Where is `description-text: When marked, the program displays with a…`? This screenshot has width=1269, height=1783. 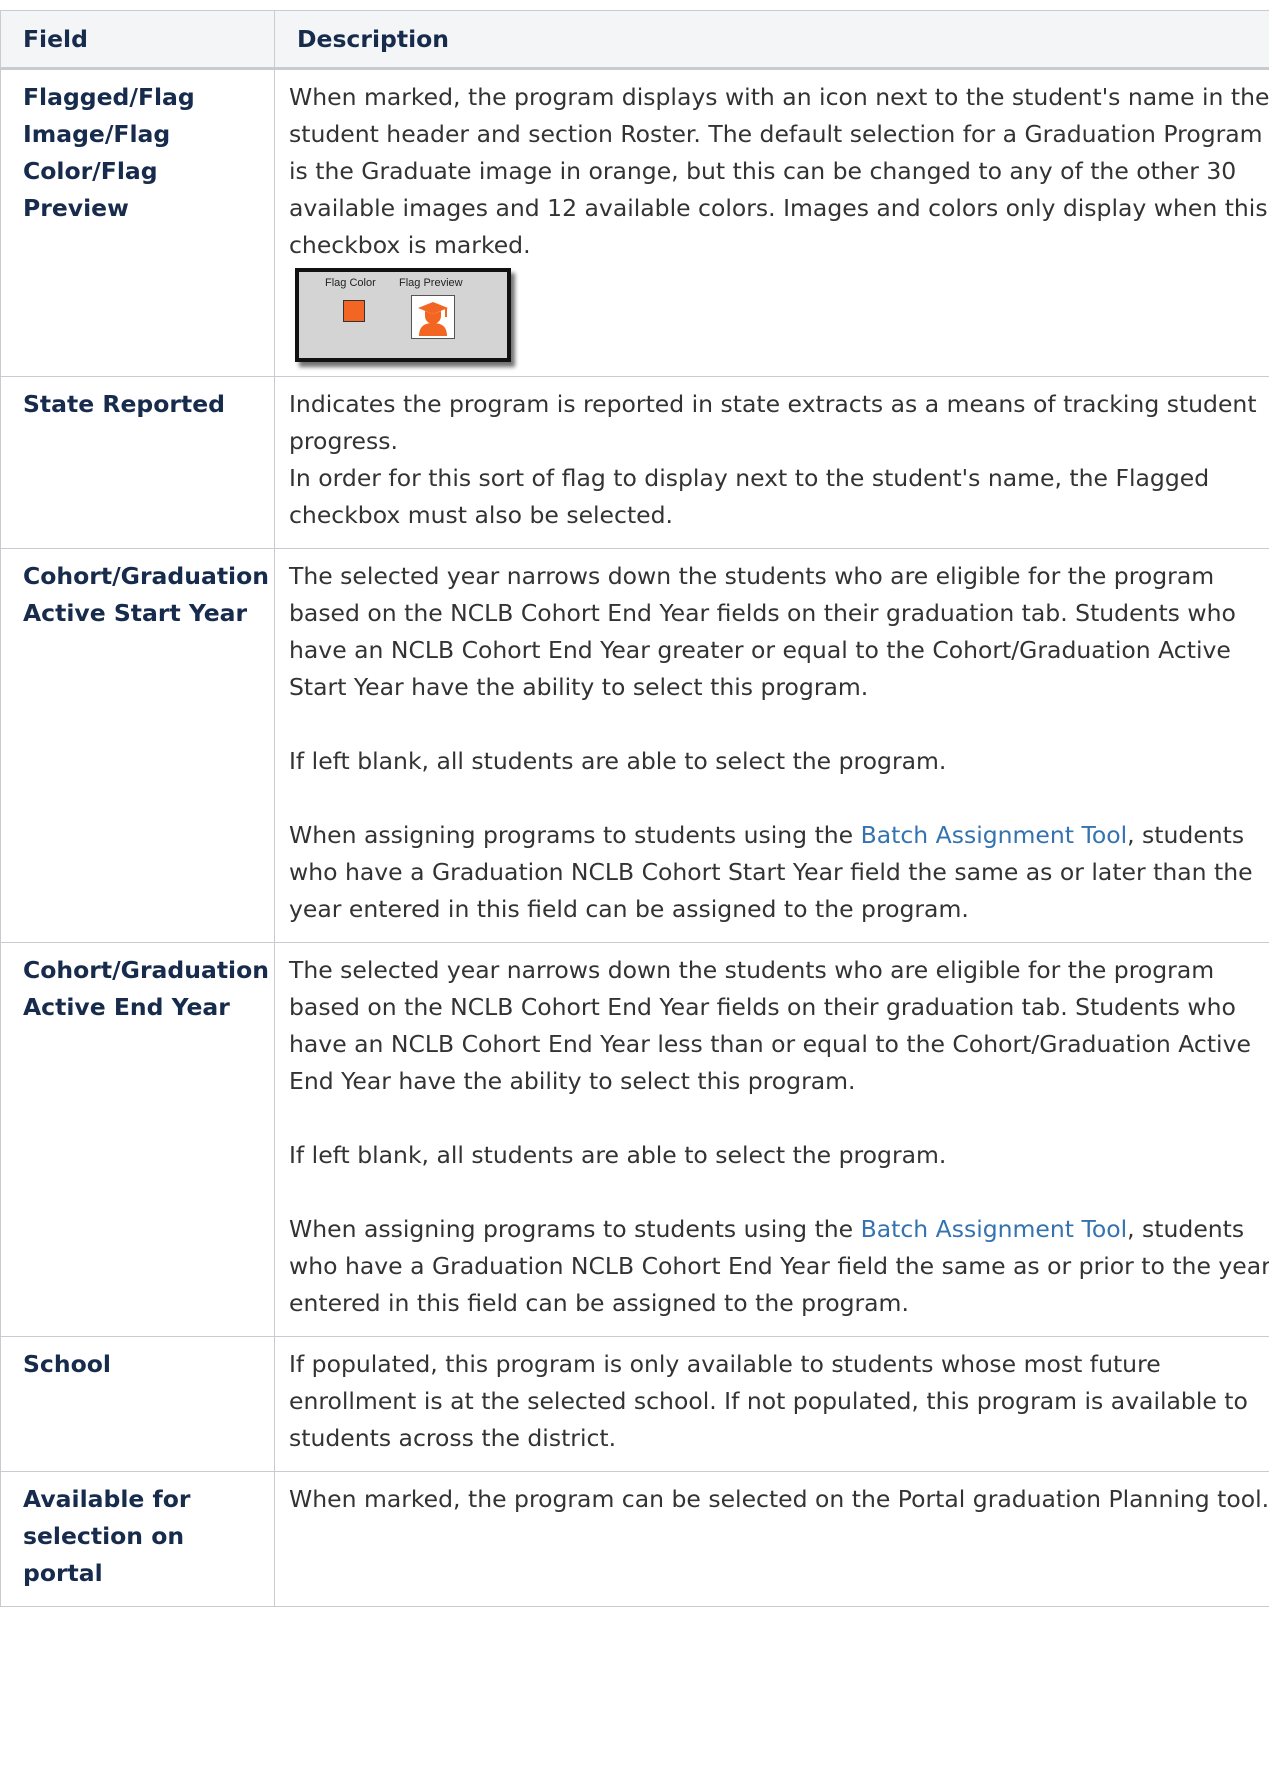 description-text: When marked, the program displays with a… is located at coordinates (779, 171).